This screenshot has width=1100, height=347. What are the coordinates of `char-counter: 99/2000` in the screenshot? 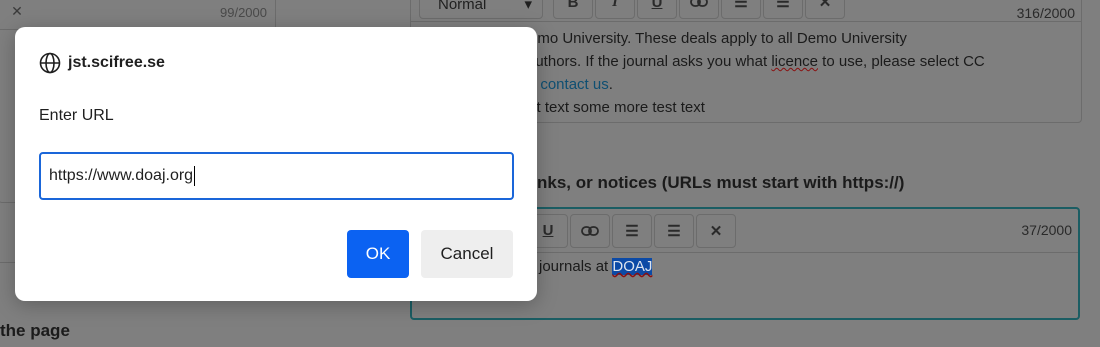 It's located at (243, 12).